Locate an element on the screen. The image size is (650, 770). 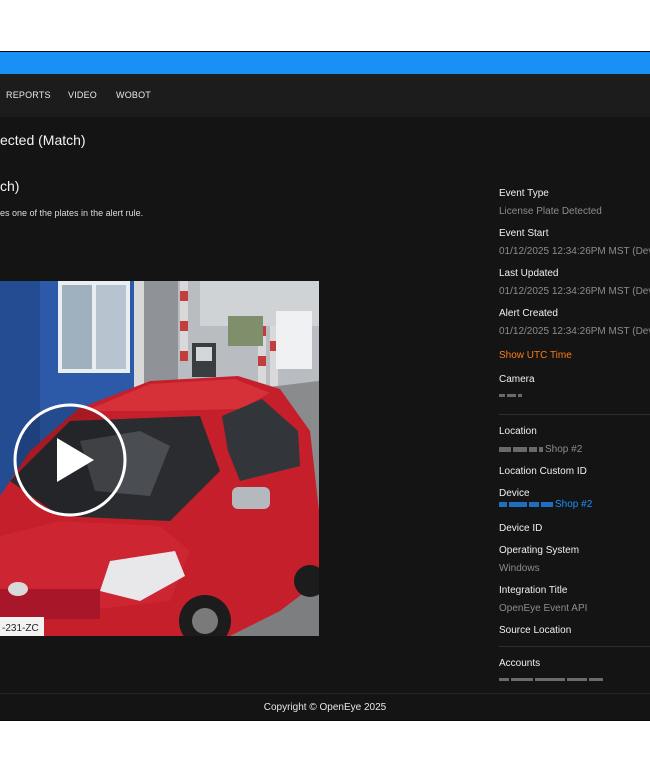
play-icon is located at coordinates (70, 460).